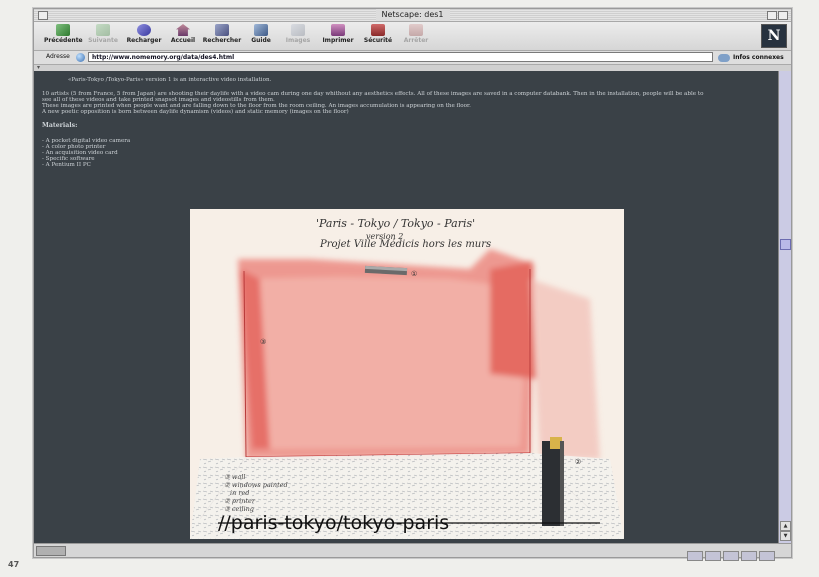 Image resolution: width=819 pixels, height=577 pixels. Describe the element at coordinates (767, 556) in the screenshot. I see `edit-icon` at that location.